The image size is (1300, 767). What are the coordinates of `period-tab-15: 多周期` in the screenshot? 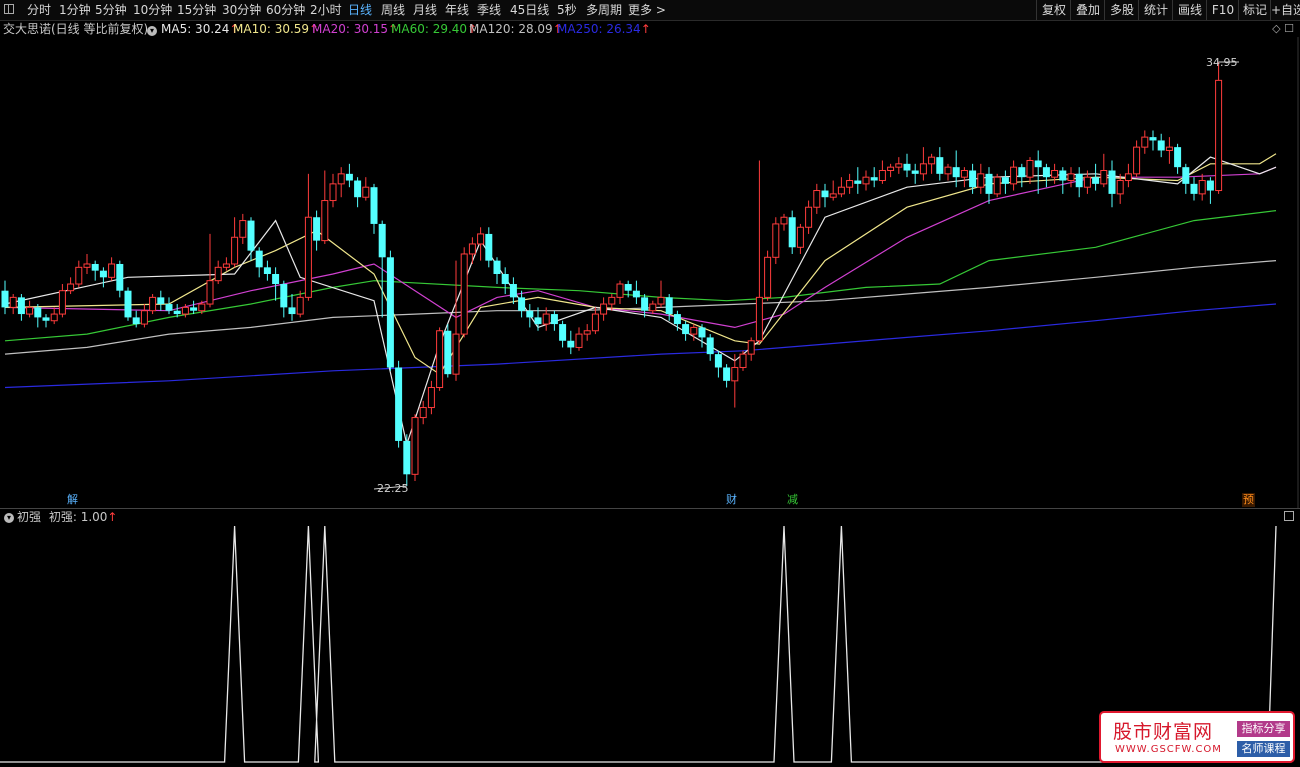 It's located at (604, 10).